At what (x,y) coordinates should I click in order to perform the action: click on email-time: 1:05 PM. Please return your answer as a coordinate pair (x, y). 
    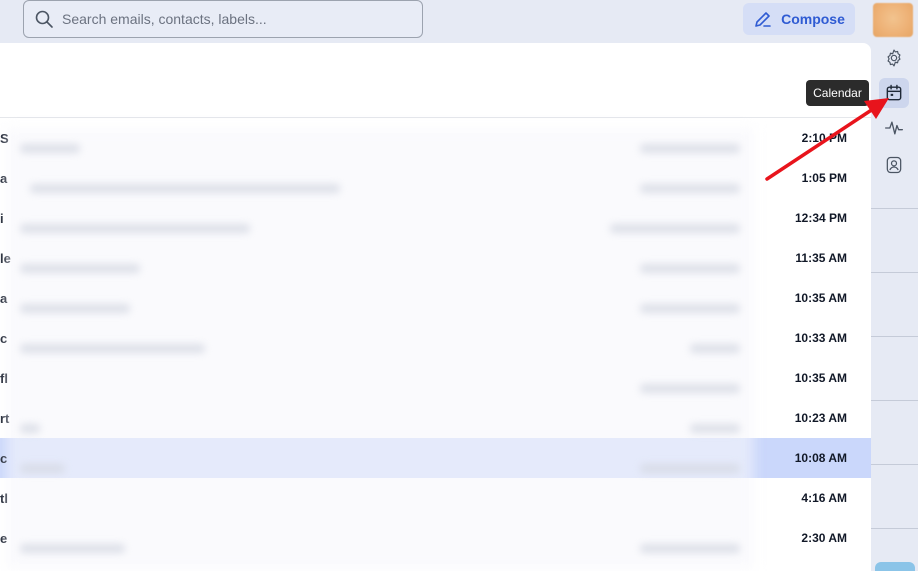
    Looking at the image, I should click on (824, 178).